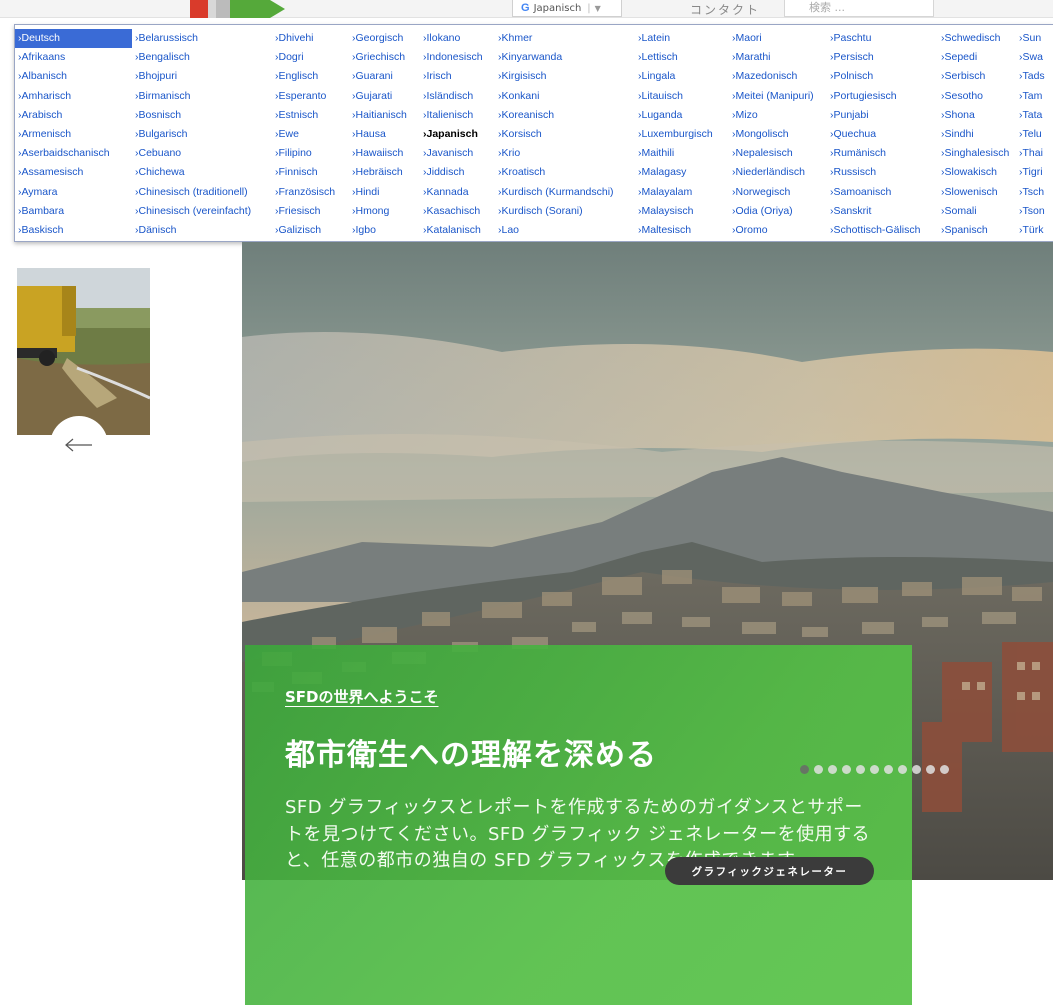 Image resolution: width=1053 pixels, height=1005 pixels. I want to click on language-option: ›Belarussisch, so click(202, 38).